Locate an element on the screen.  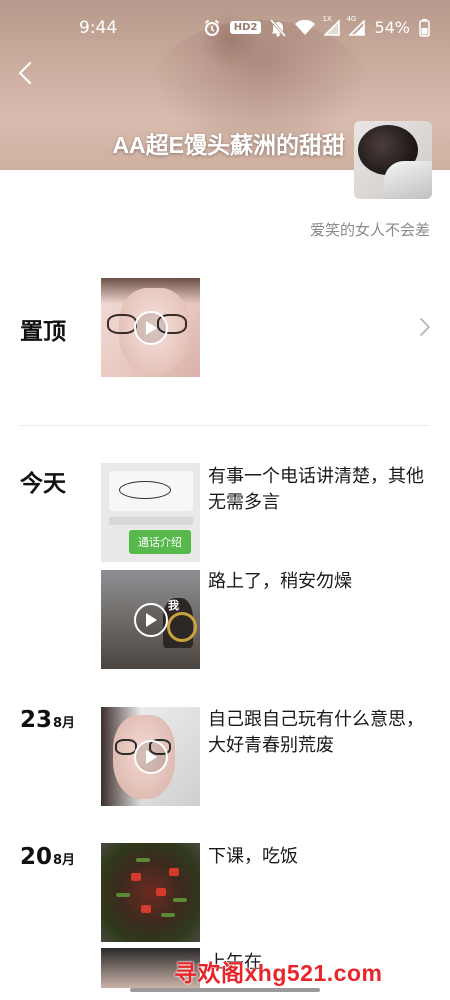
post-text: 路上了，稍安勿燥 is located at coordinates (322, 582).